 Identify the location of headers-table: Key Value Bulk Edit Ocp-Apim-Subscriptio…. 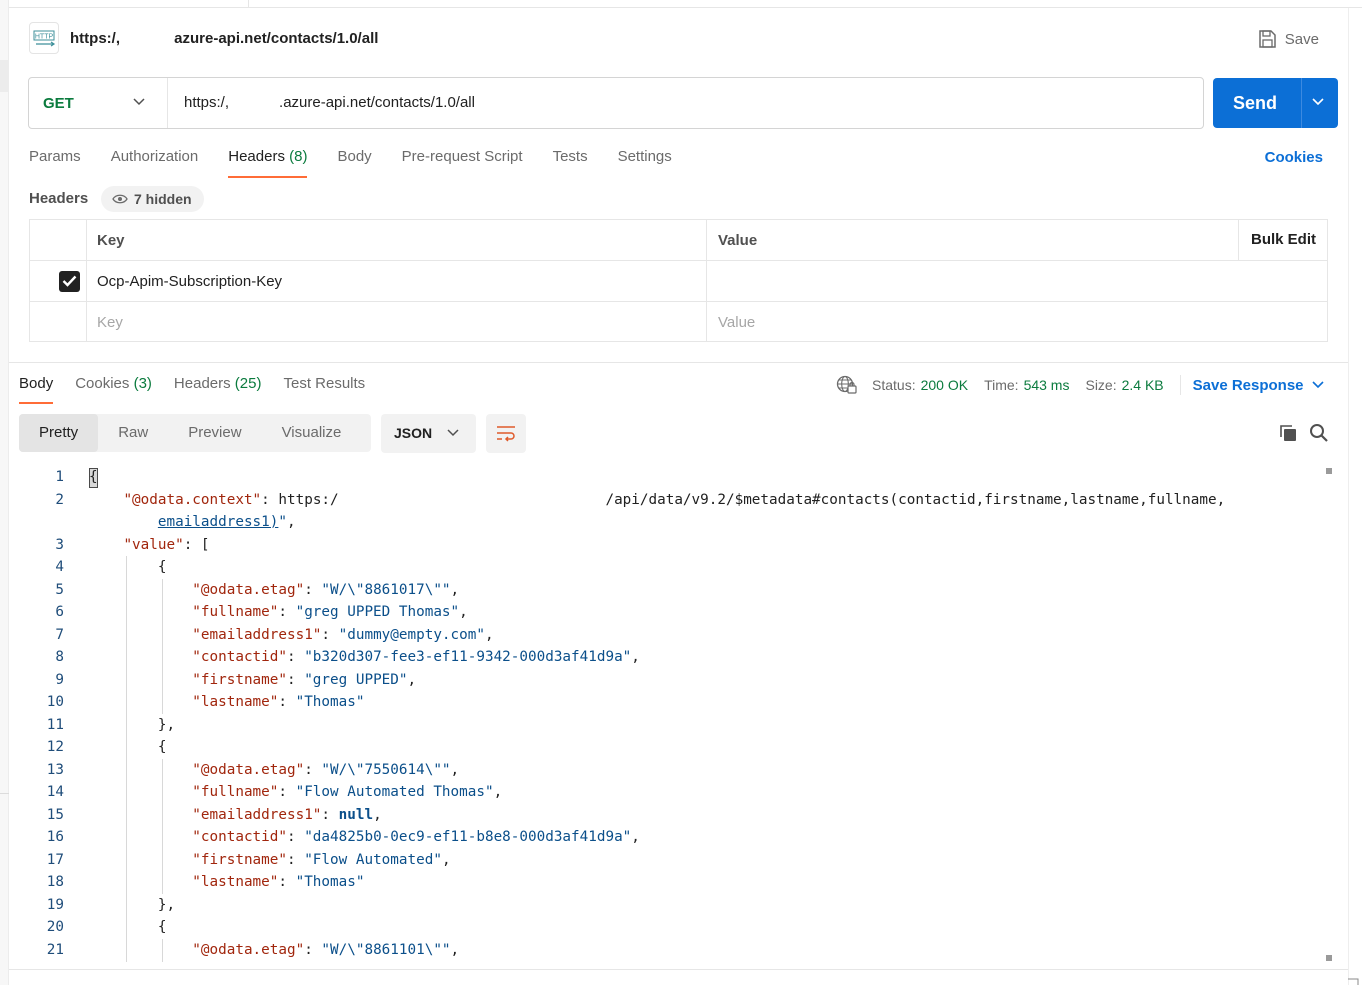
(678, 280).